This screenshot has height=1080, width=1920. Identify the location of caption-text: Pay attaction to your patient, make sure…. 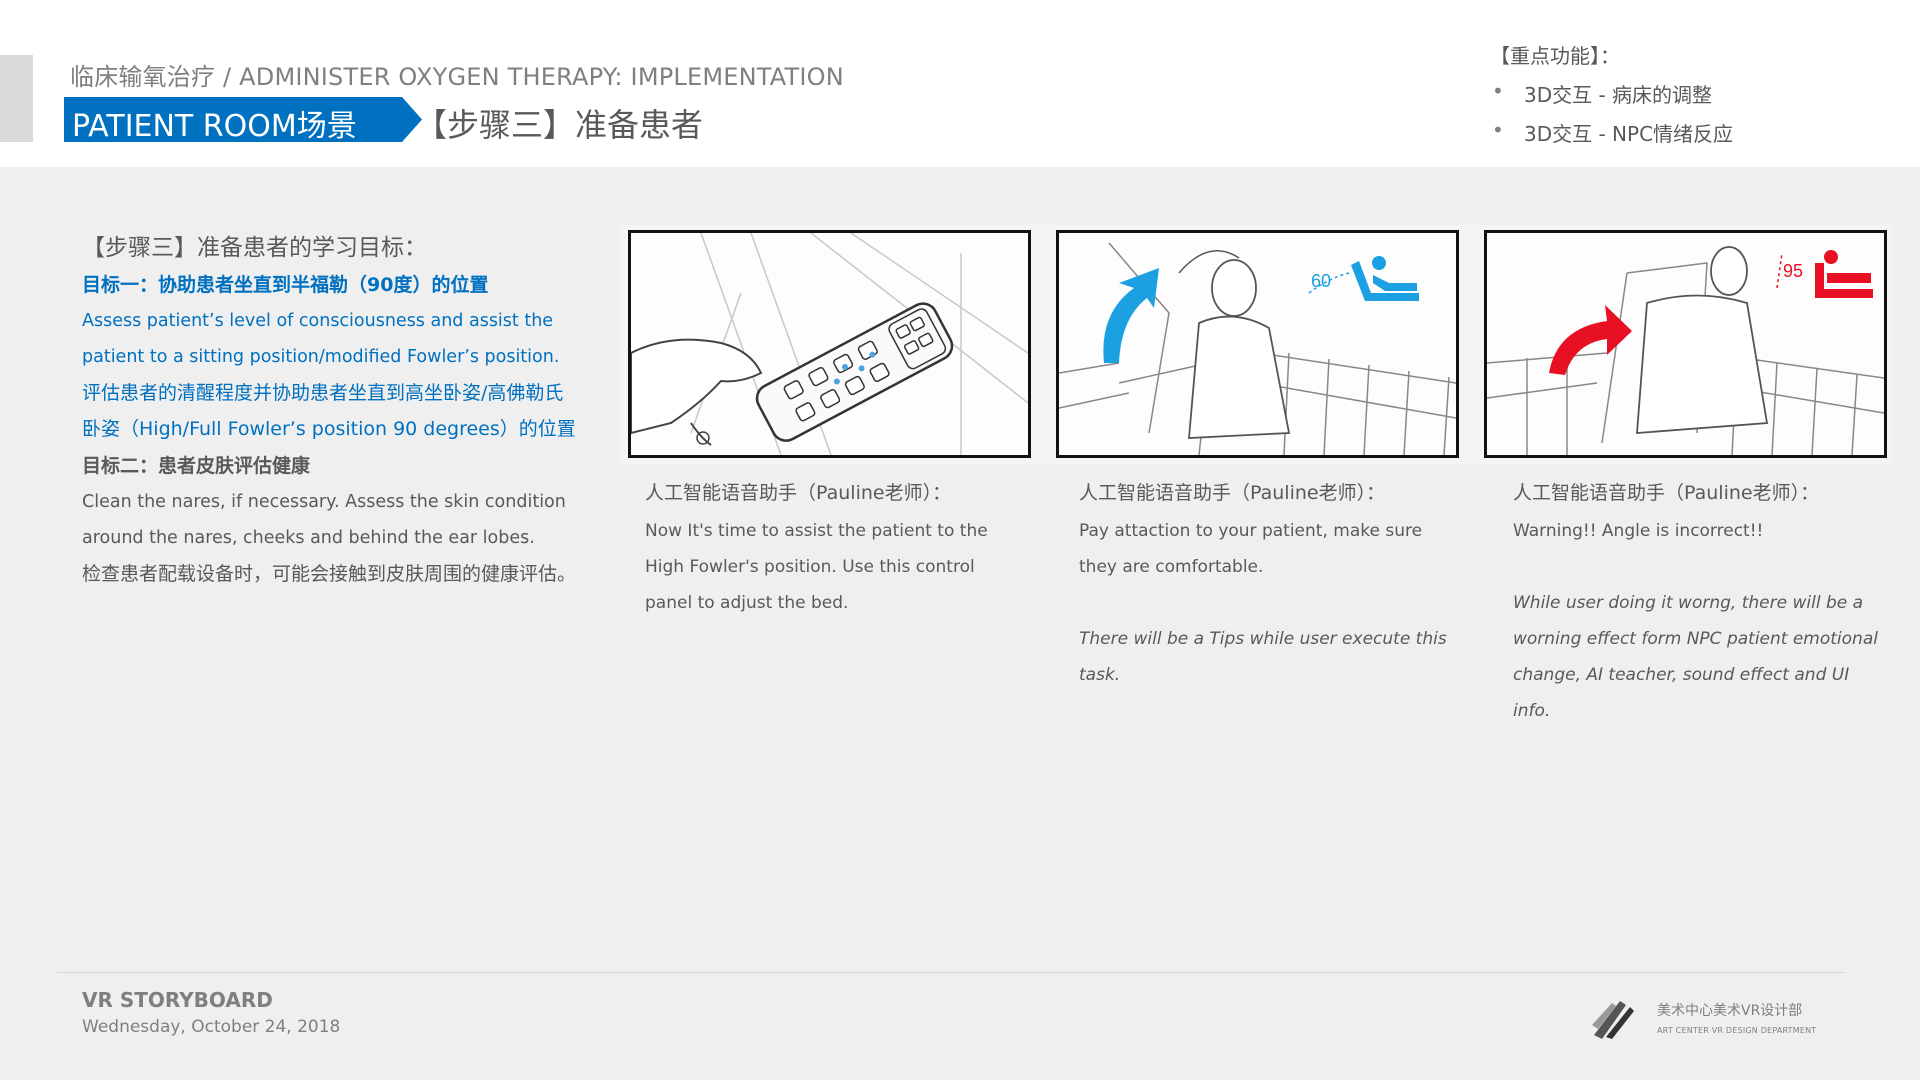
(1251, 549).